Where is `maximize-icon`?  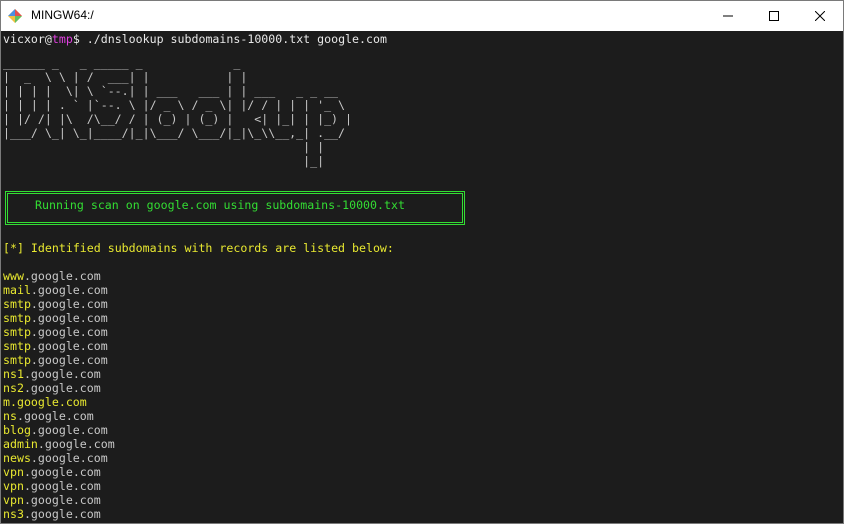
maximize-icon is located at coordinates (774, 16).